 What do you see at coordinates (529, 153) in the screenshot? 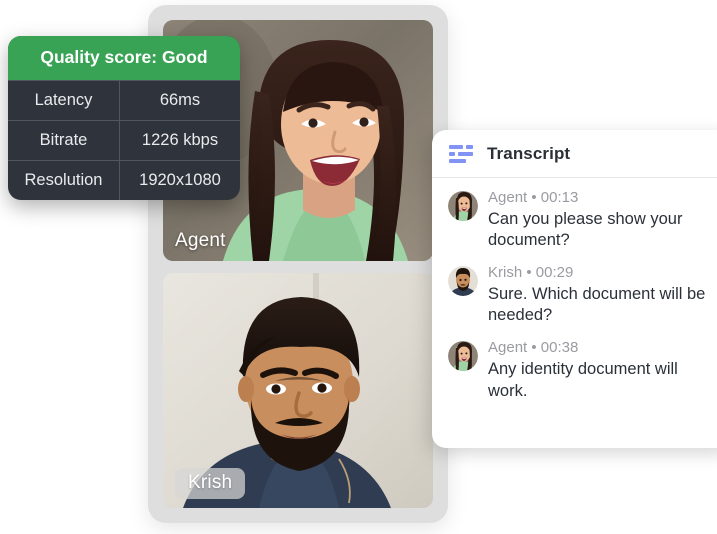
I see `transcript-title: Transcript` at bounding box center [529, 153].